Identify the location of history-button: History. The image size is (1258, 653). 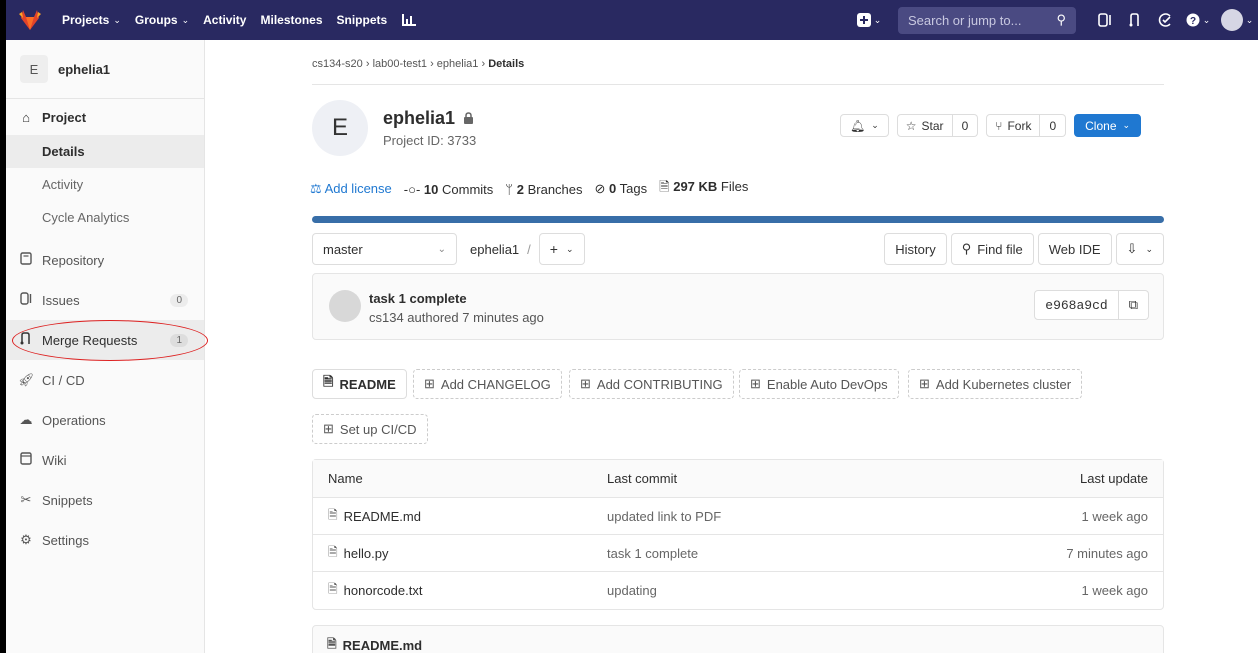
(915, 249).